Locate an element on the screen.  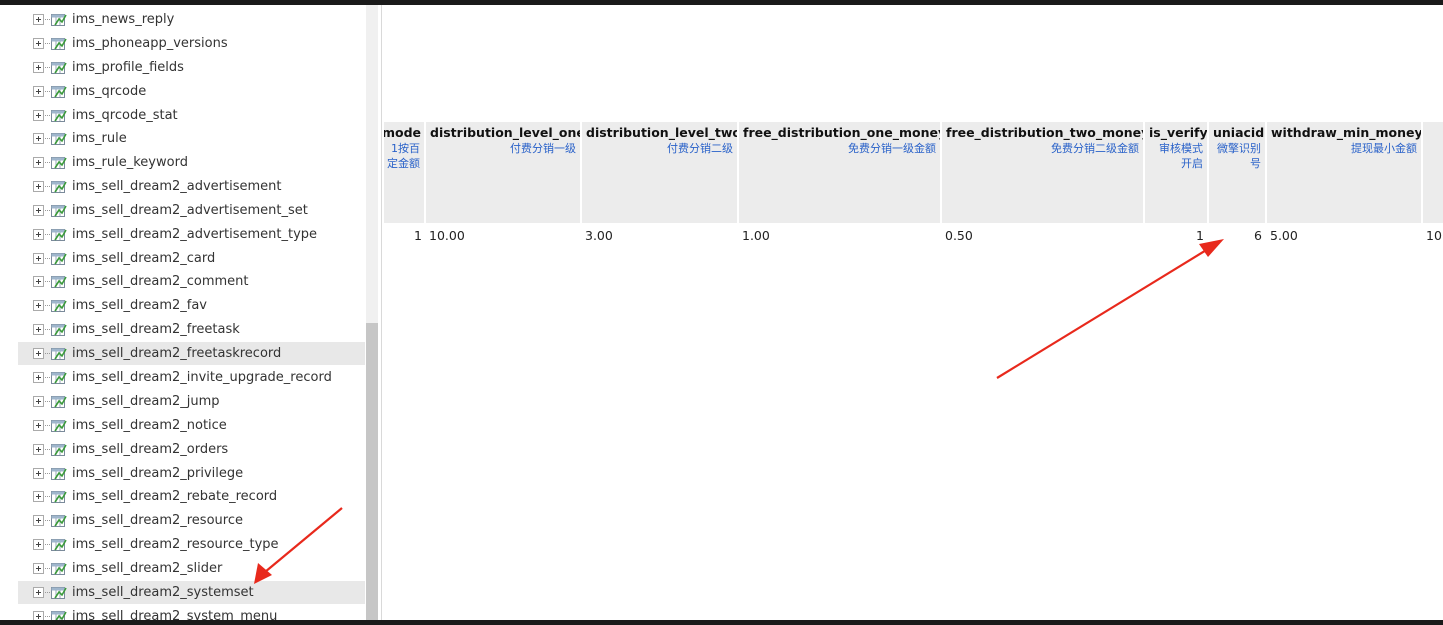
table-cell: 0.50 is located at coordinates (1042, 236).